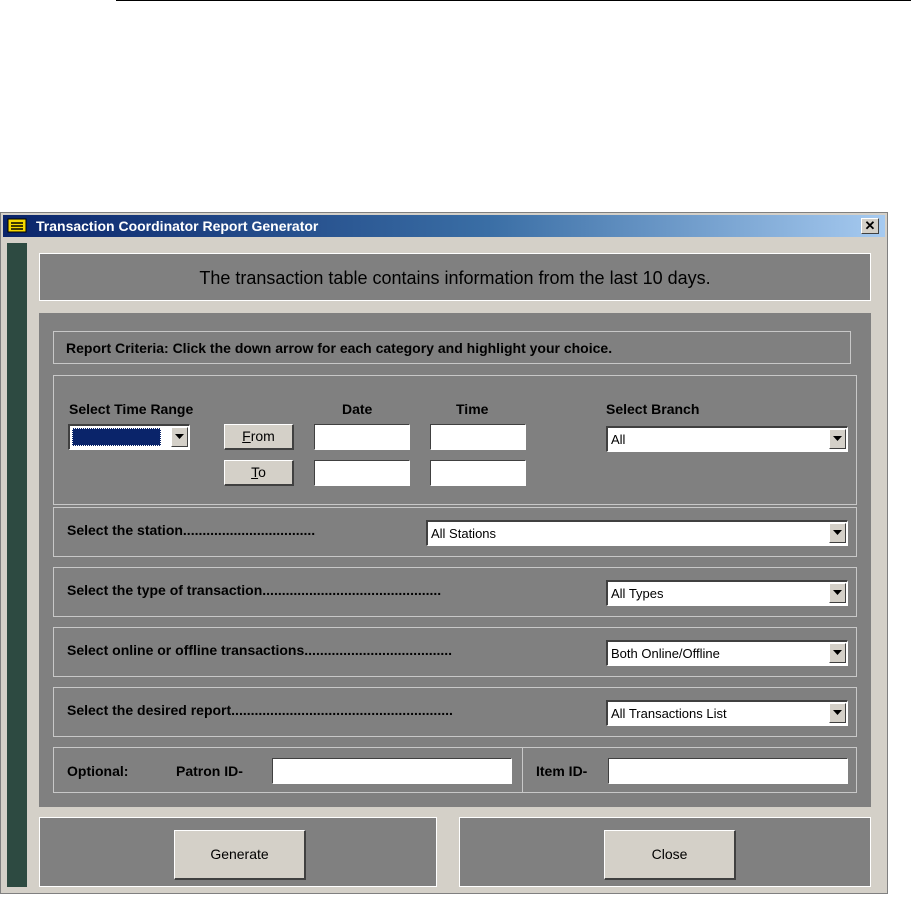  I want to click on report-select: All Transactions List, so click(727, 713).